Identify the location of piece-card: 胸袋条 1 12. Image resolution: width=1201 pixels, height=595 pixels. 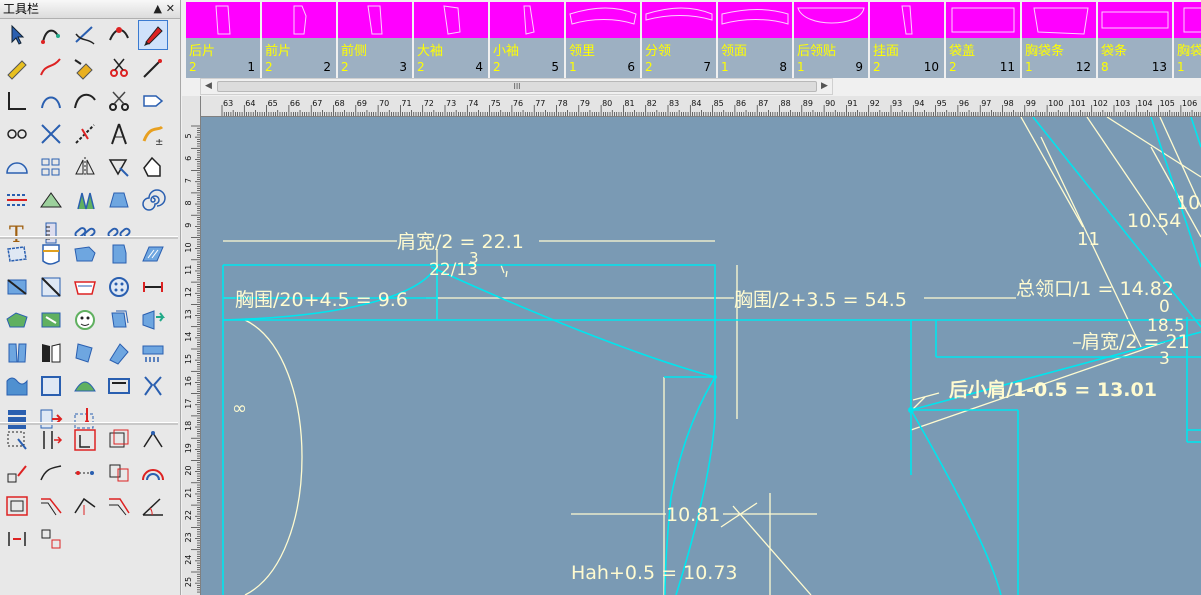
(1059, 40).